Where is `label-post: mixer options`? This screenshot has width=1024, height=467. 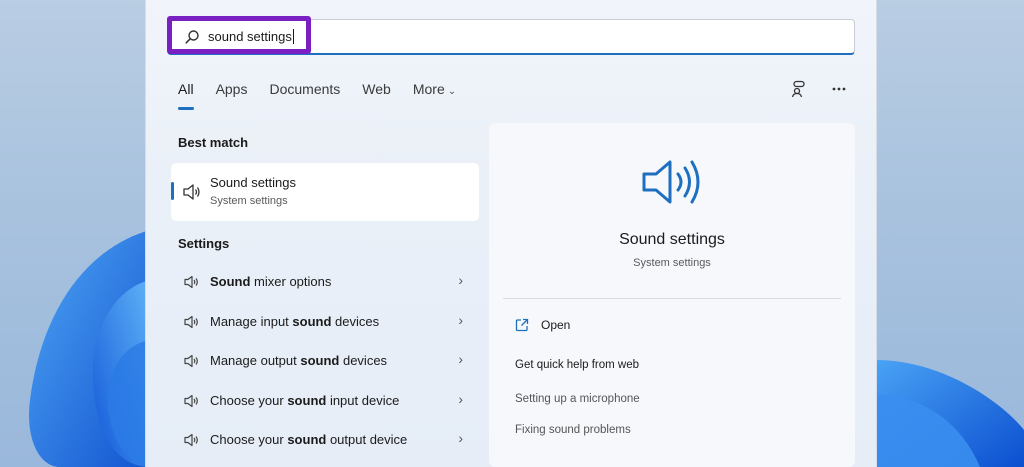 label-post: mixer options is located at coordinates (291, 281).